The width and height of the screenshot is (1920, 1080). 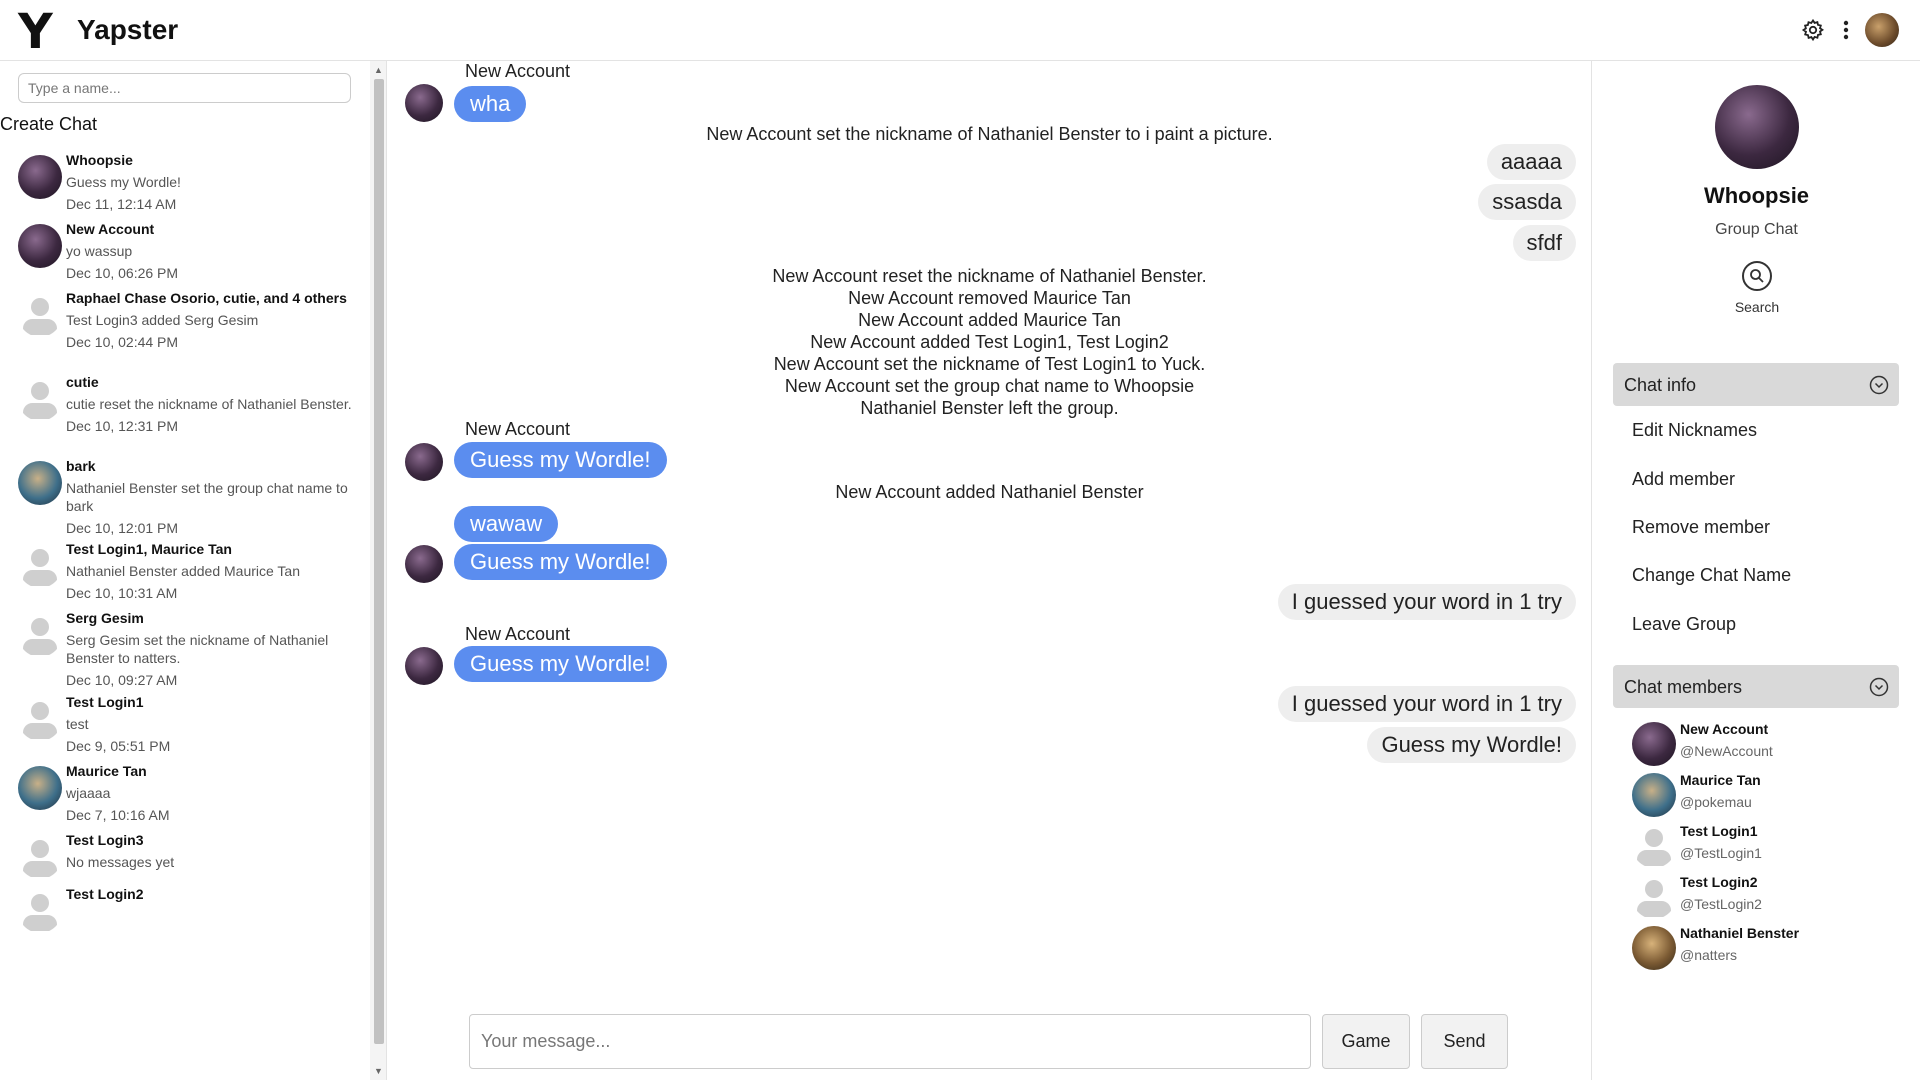 I want to click on chat-text: New Account yo wassup Dec 10, 06:26 PM, so click(x=211, y=251).